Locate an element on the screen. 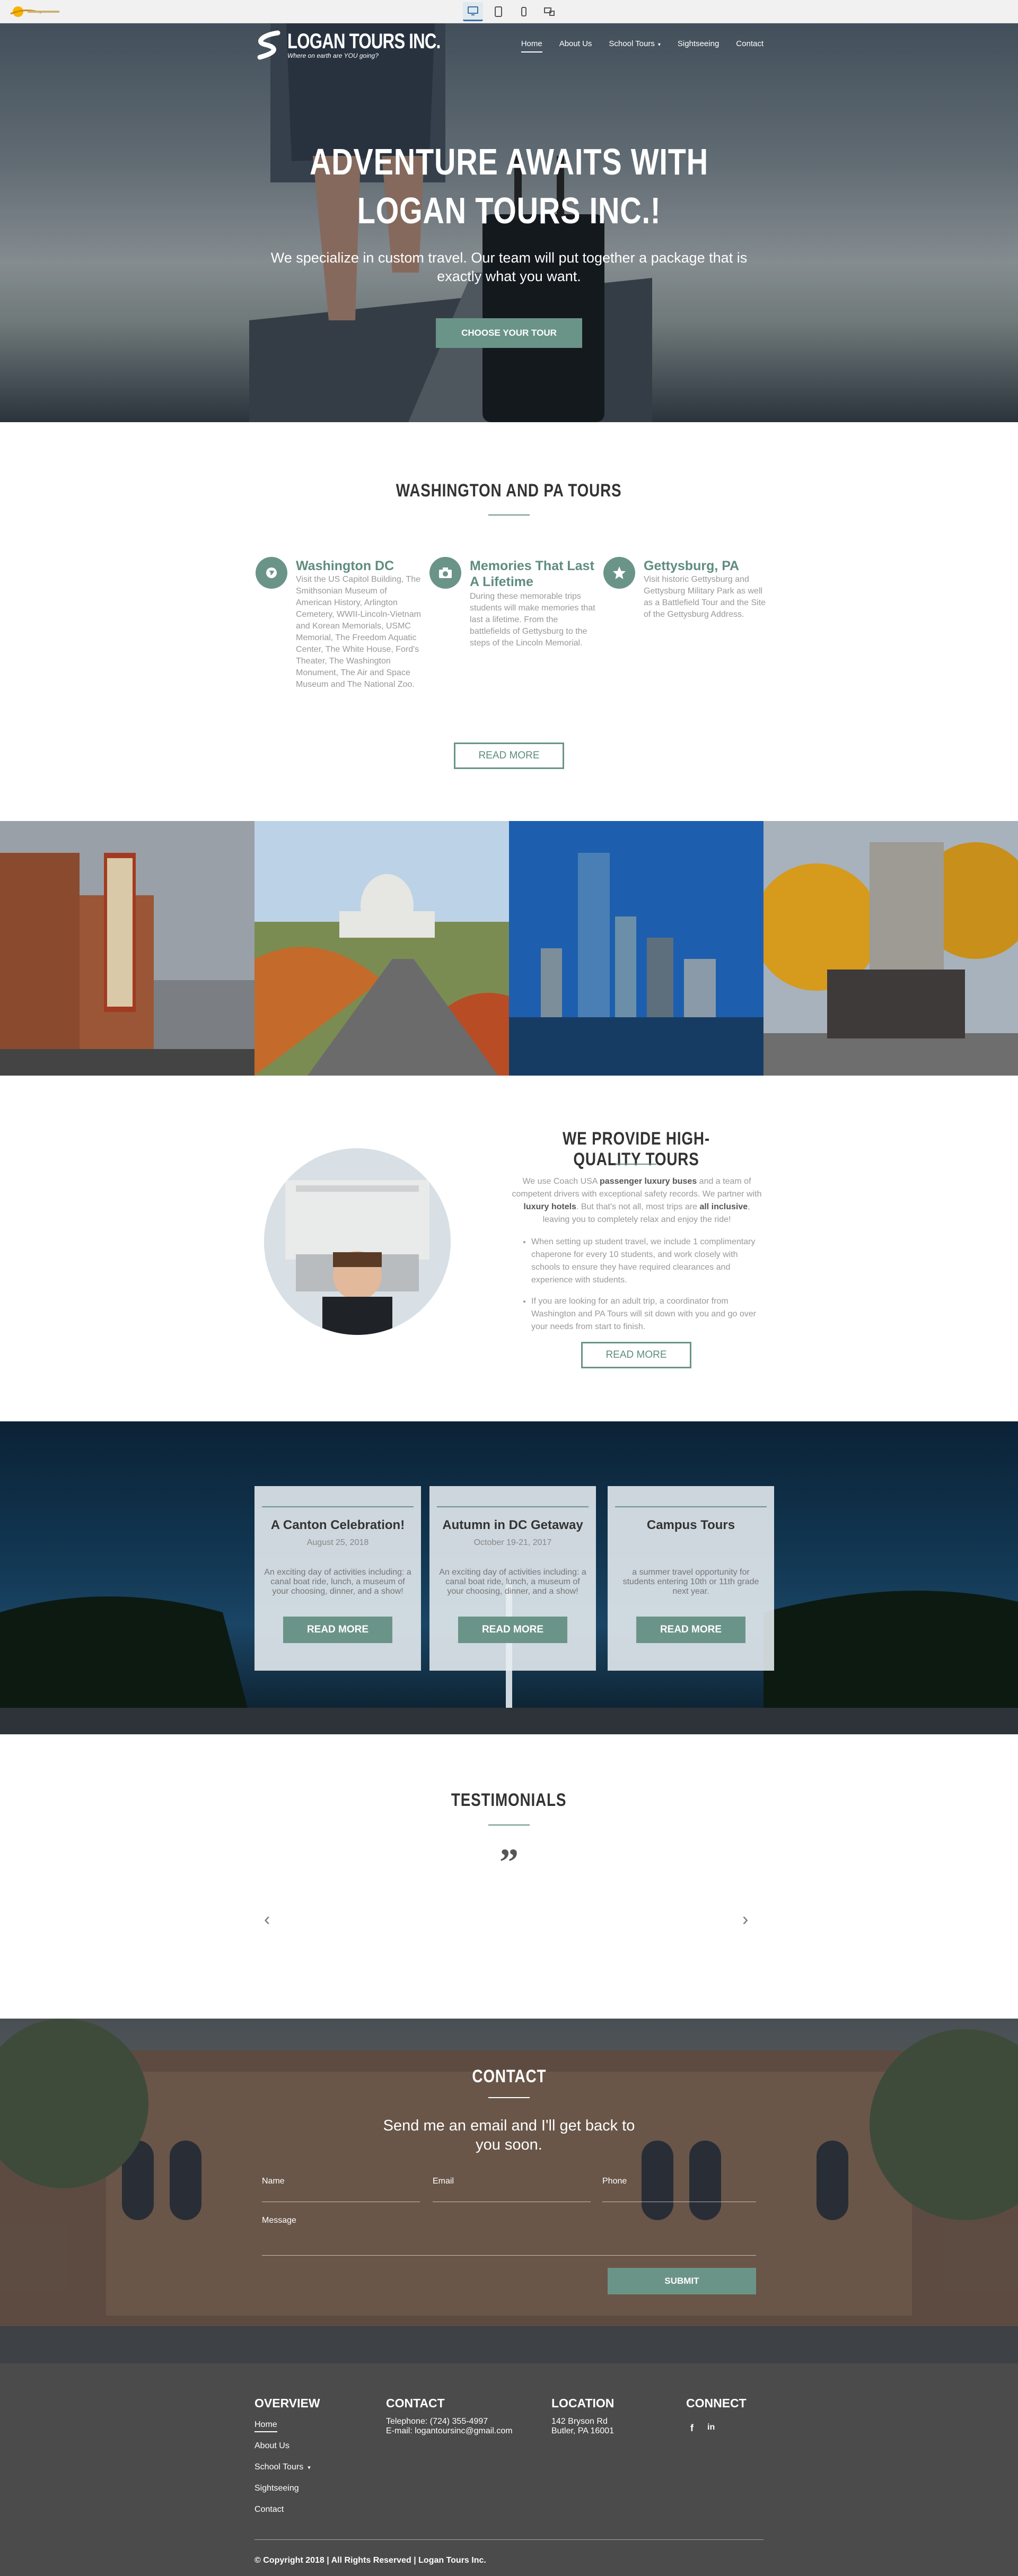 Image resolution: width=1018 pixels, height=2576 pixels. phone-icon is located at coordinates (523, 11).